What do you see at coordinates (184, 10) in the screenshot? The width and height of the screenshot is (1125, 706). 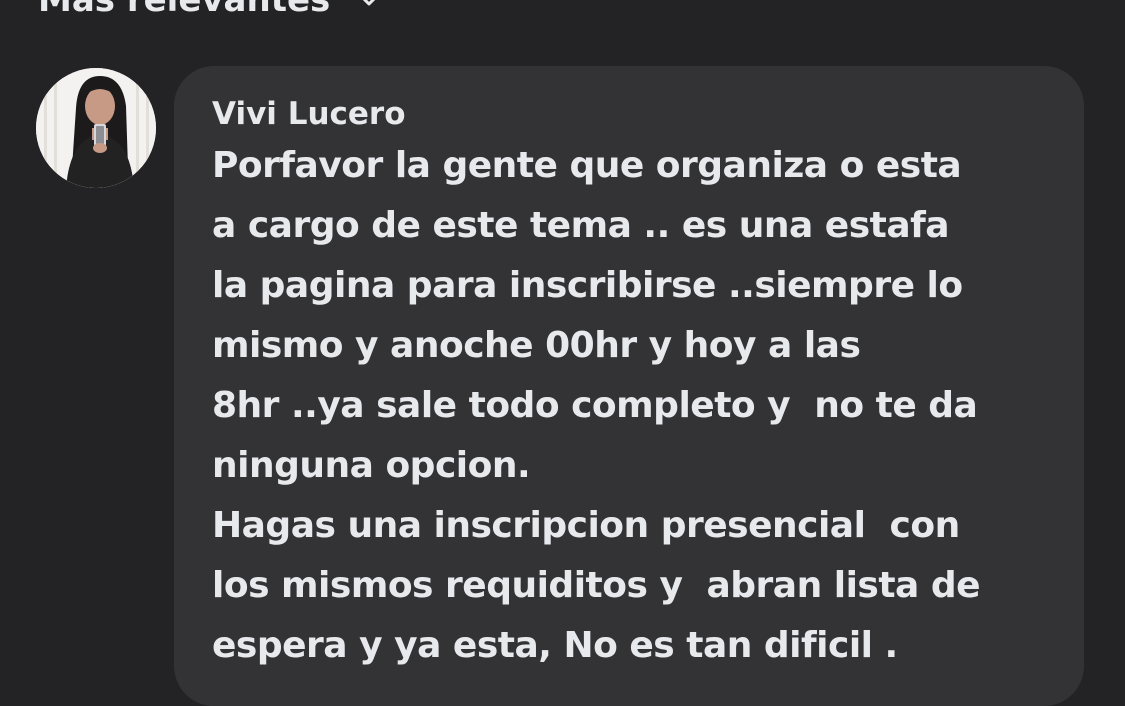 I see `sort-label: Más relevantes` at bounding box center [184, 10].